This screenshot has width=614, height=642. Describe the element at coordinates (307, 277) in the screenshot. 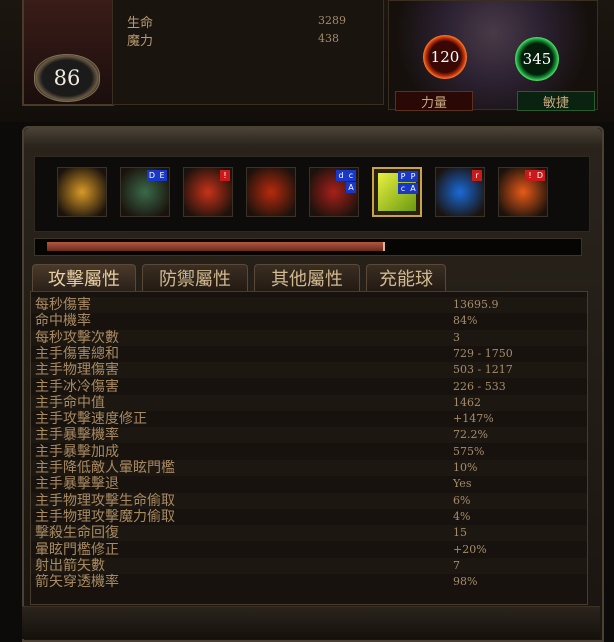

I see `tab-2: 其他屬性` at that location.